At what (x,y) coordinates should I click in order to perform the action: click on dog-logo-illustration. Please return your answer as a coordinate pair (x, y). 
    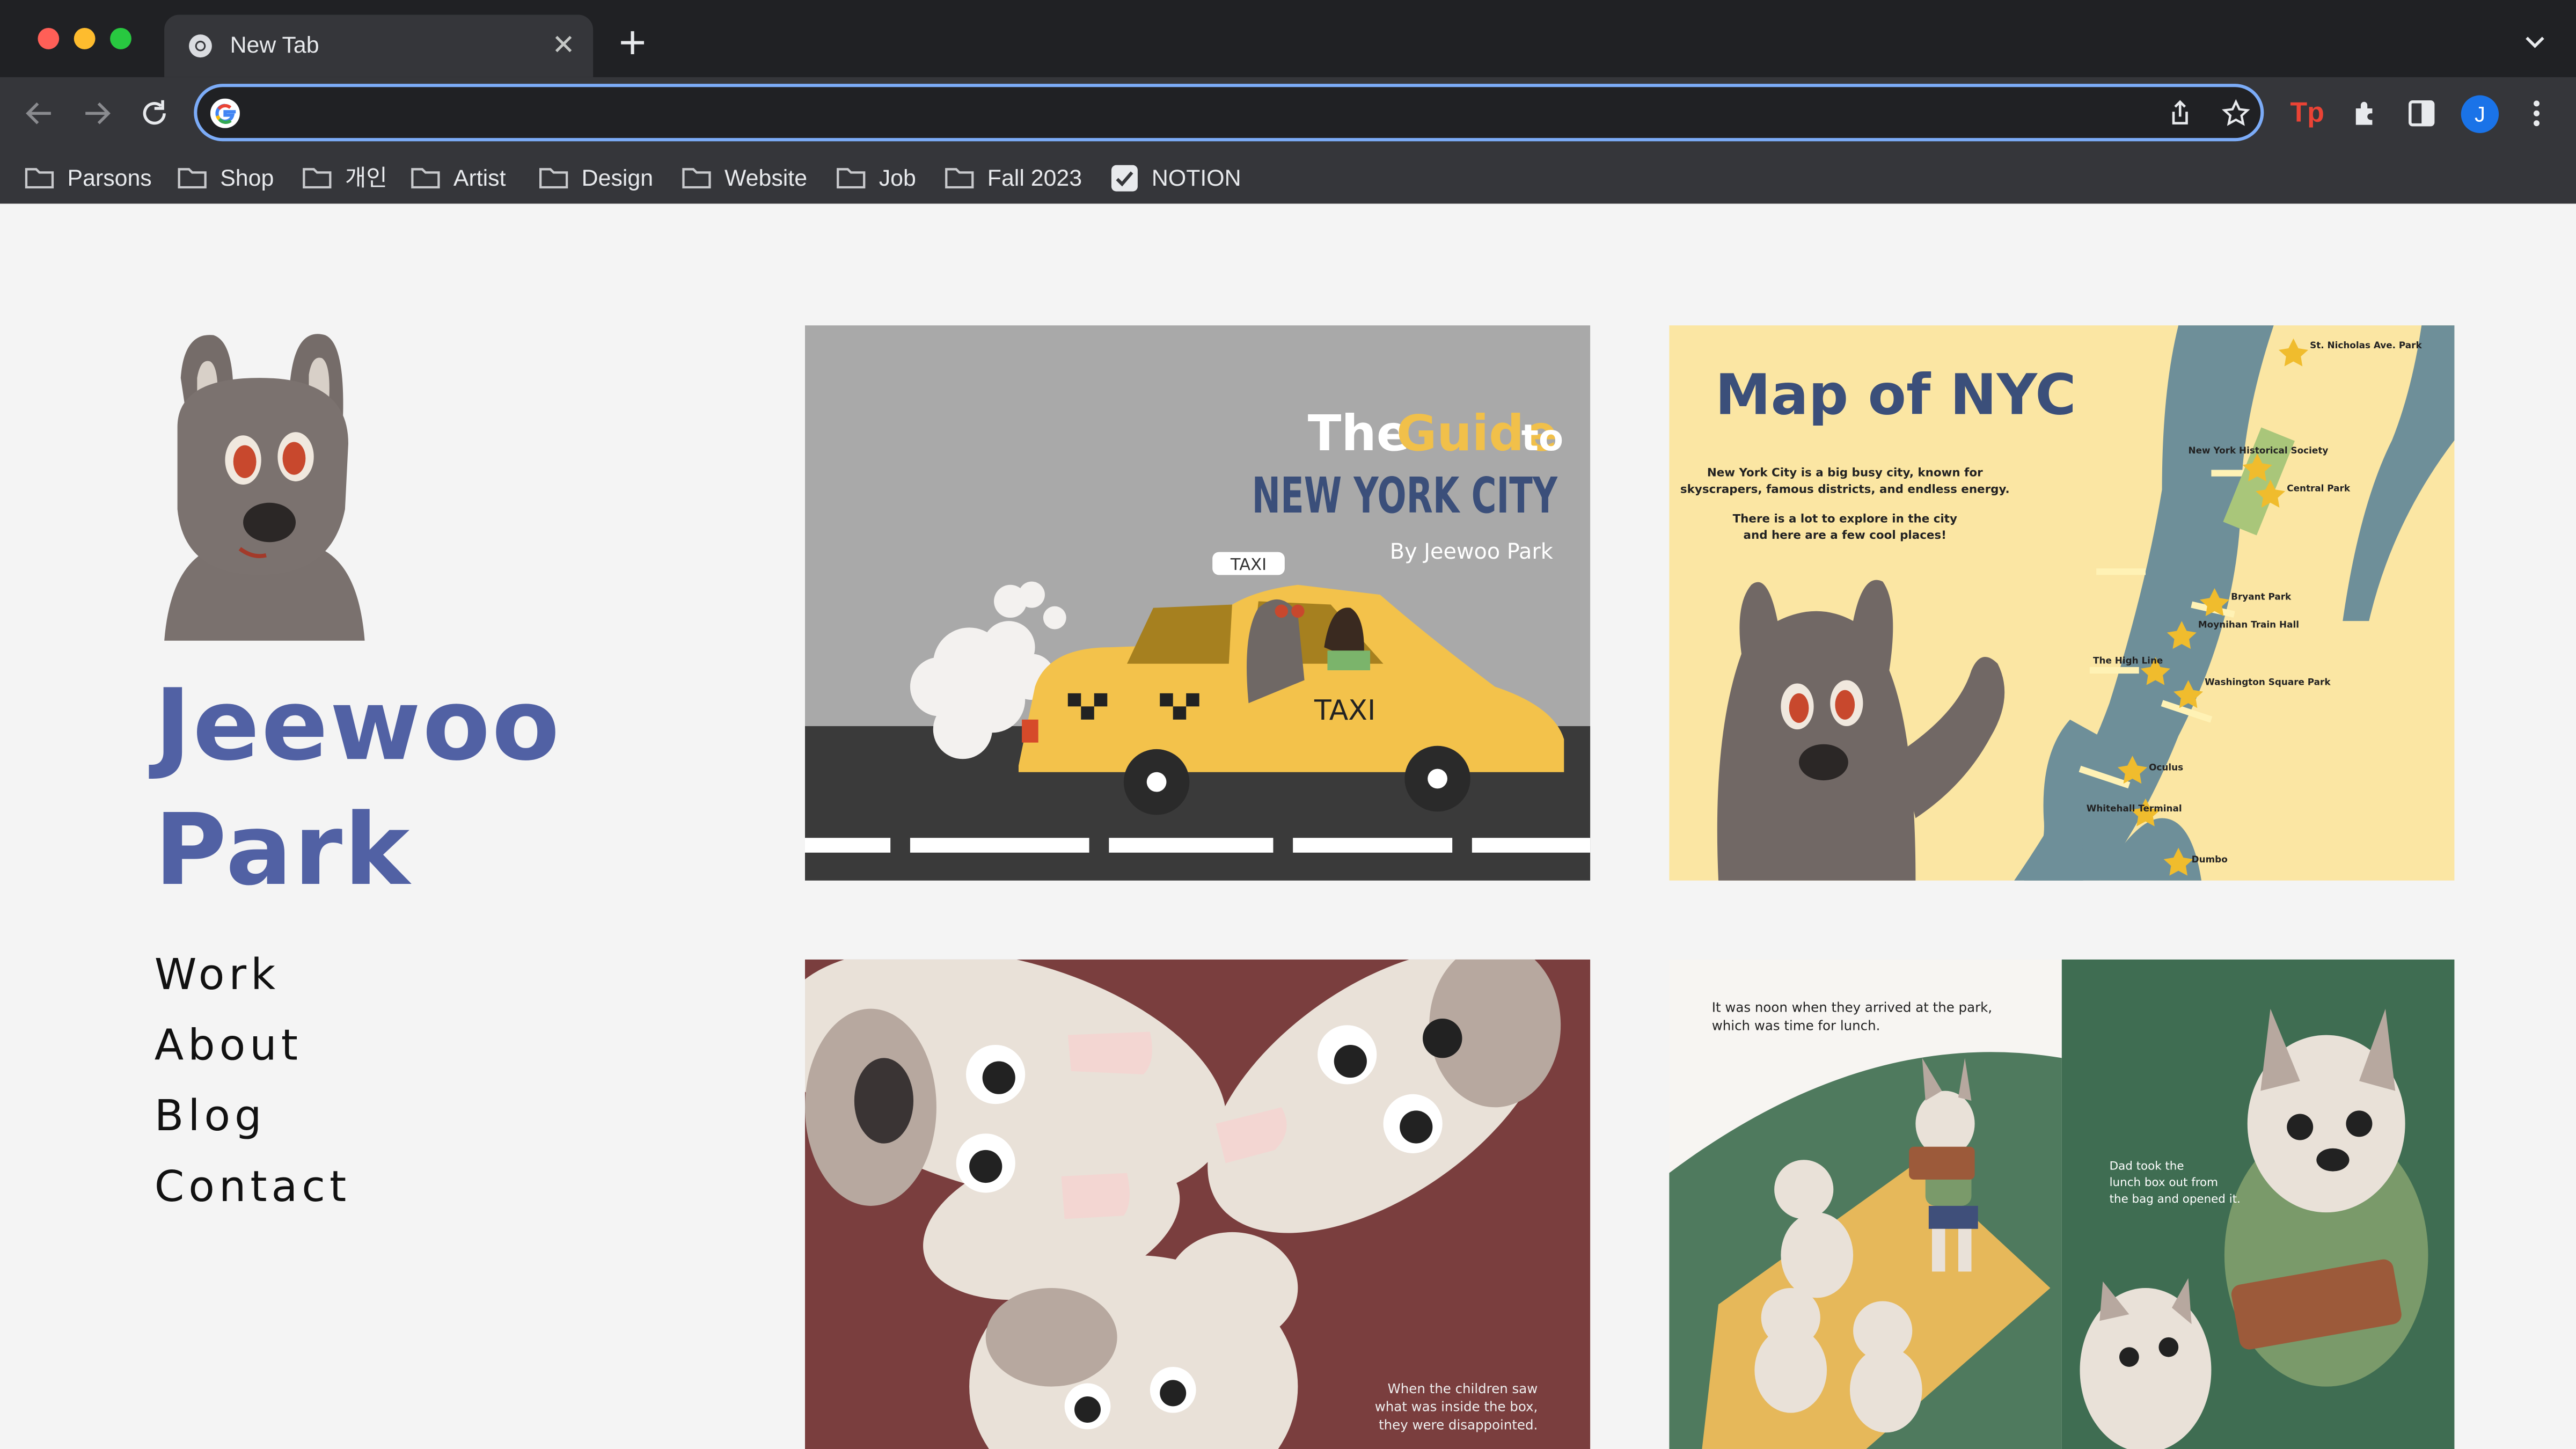
    Looking at the image, I should click on (263, 484).